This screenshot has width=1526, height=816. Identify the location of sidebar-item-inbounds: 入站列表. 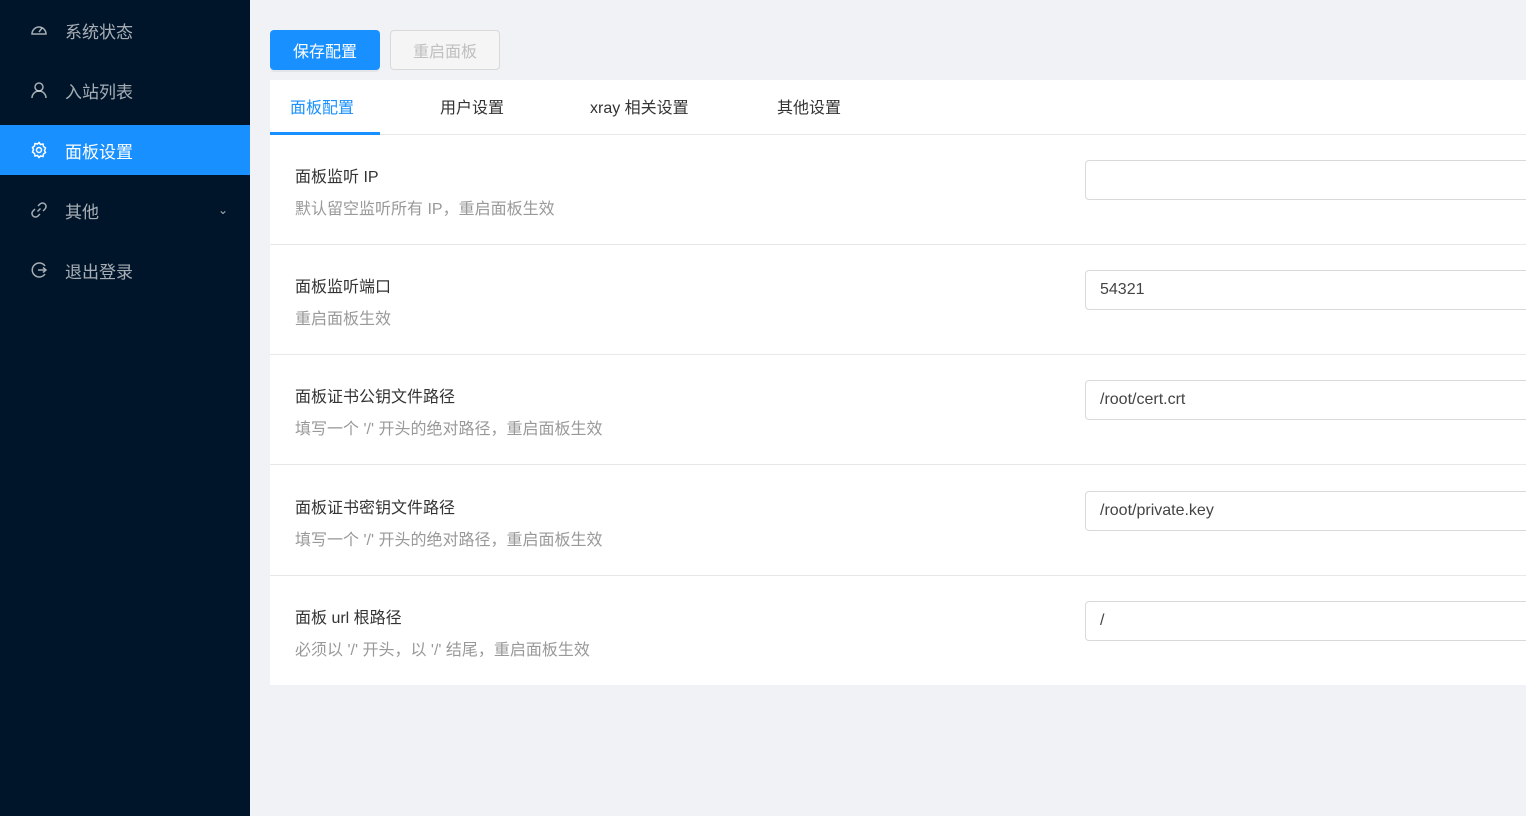
(125, 90).